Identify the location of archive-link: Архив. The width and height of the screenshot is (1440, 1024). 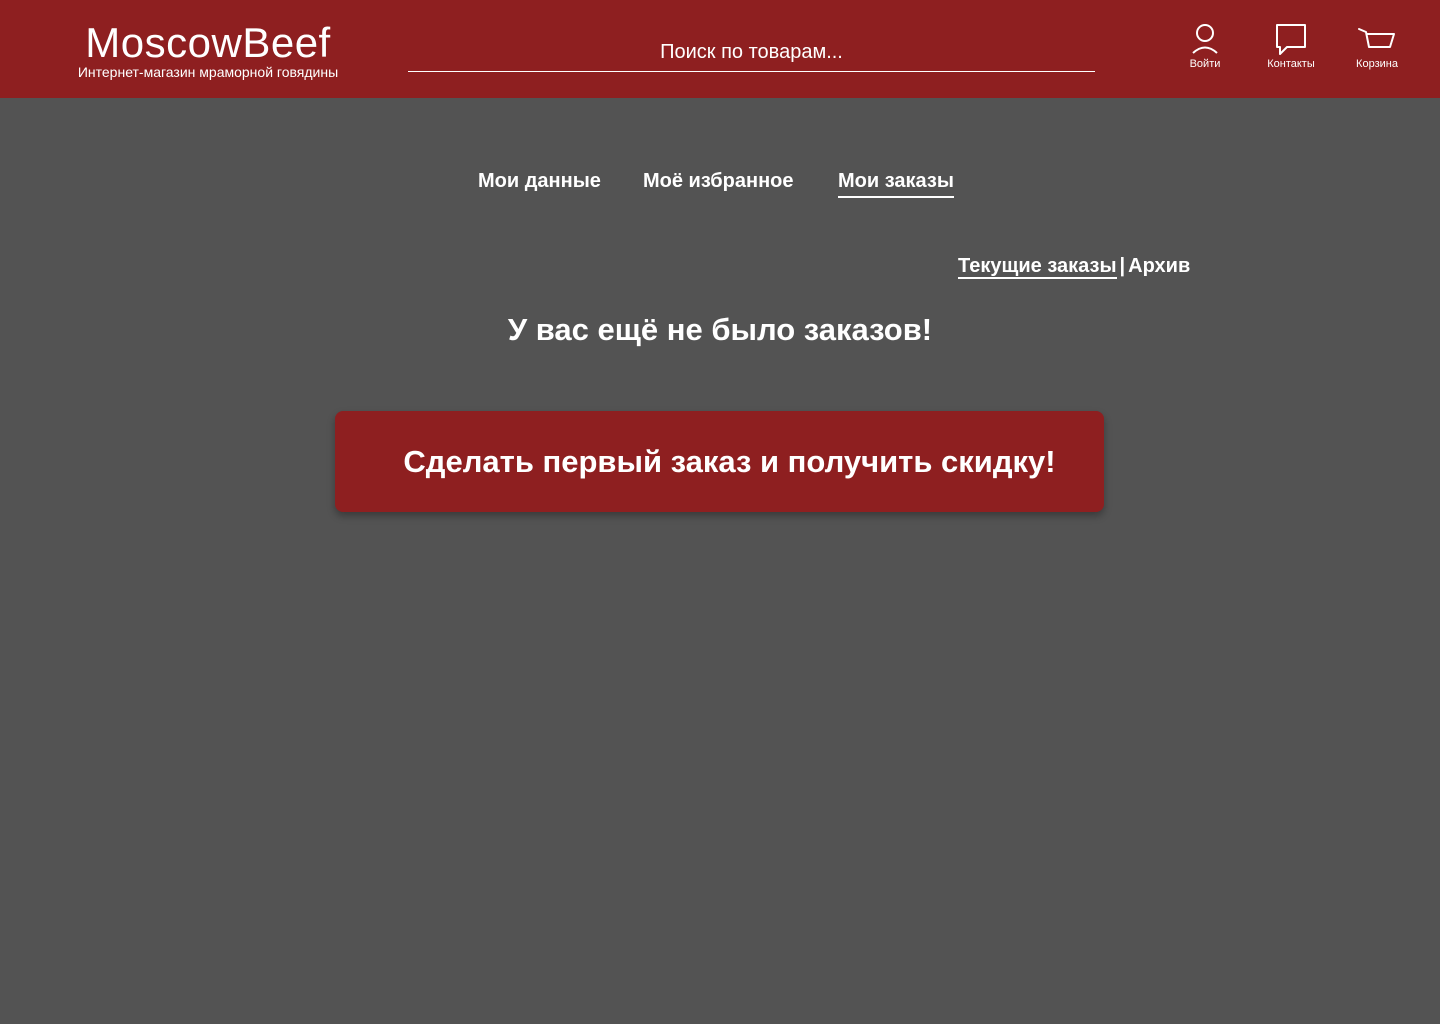
(1159, 266).